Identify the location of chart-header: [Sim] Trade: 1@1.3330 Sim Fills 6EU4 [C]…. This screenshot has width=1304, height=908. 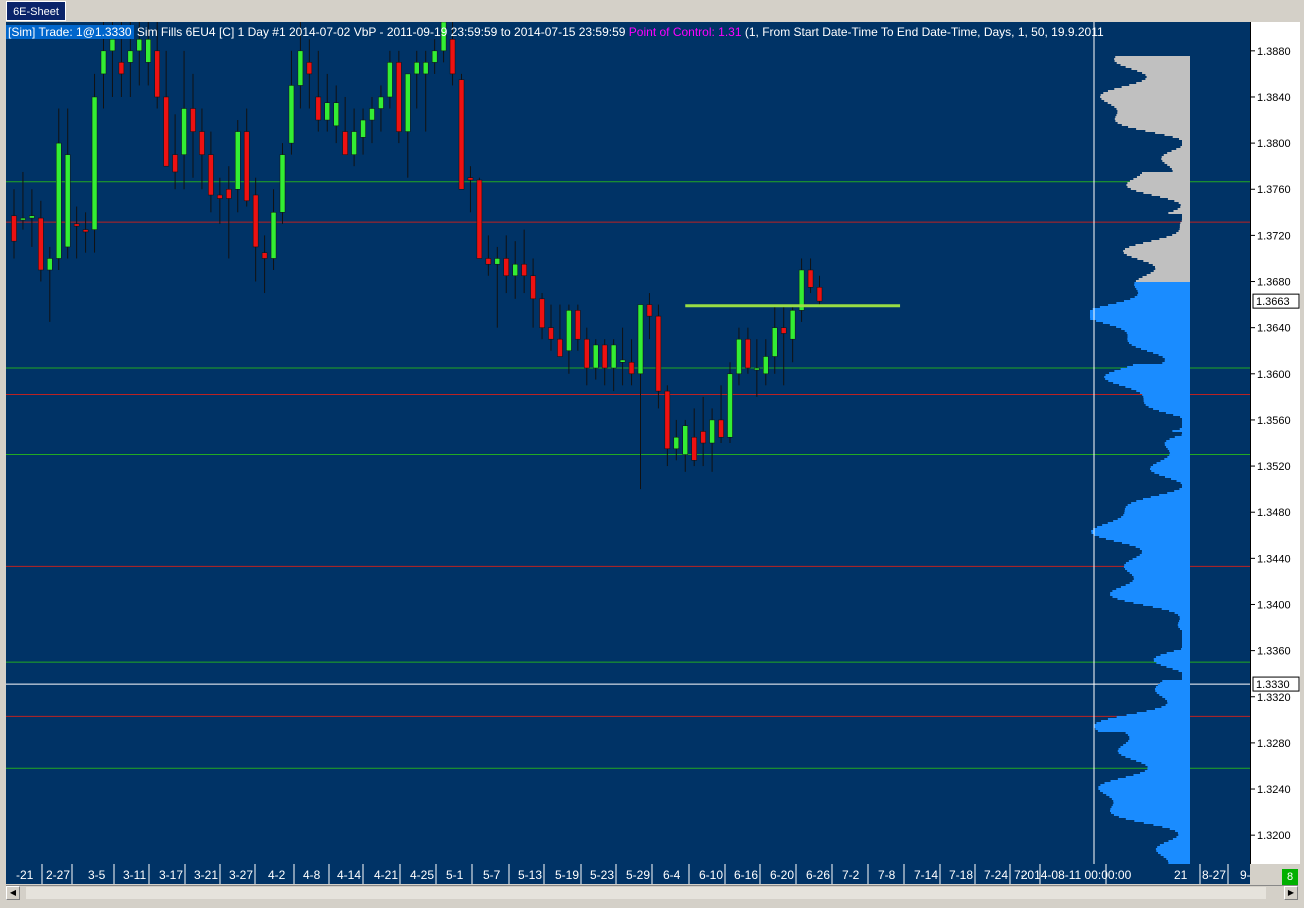
(555, 32).